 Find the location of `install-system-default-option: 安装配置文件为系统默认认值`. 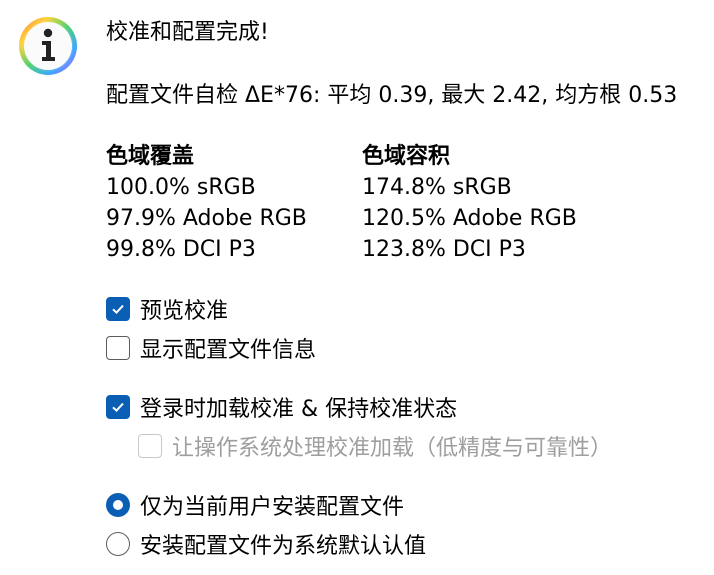

install-system-default-option: 安装配置文件为系统默认认值 is located at coordinates (266, 544).